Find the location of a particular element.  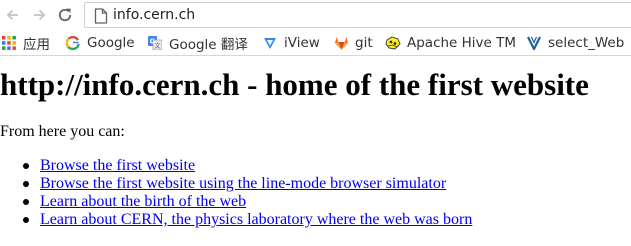

bookmark-iview: iView is located at coordinates (291, 43).